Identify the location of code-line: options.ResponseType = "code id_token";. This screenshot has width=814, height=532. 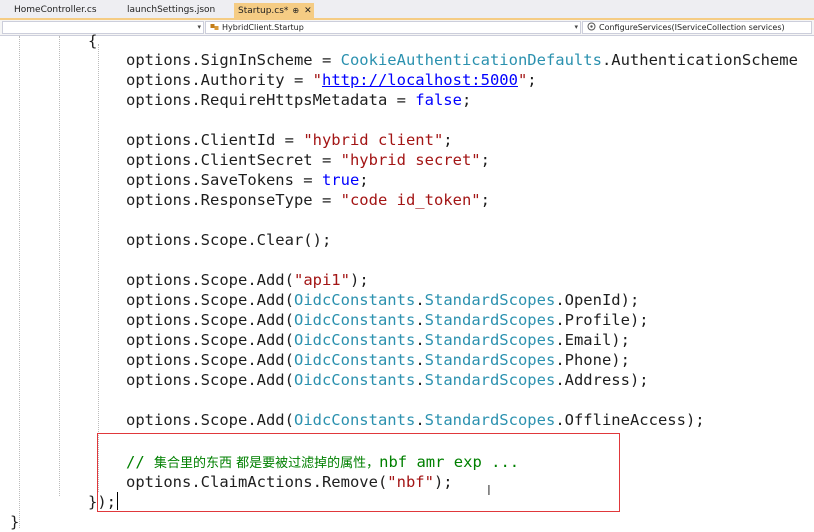
(308, 200).